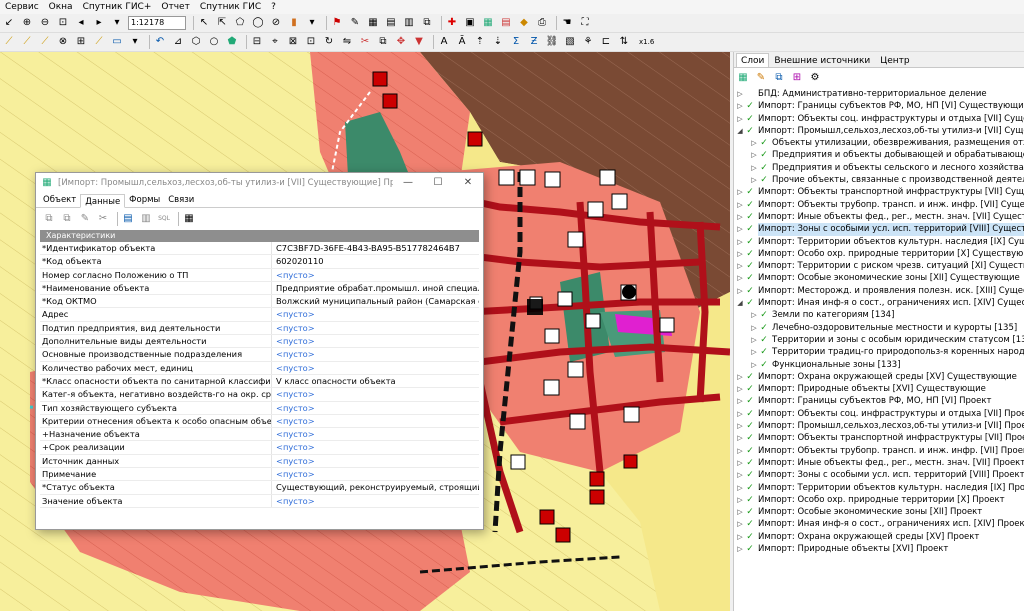 This screenshot has height=611, width=1024. I want to click on form-view-icon: ▥, so click(146, 219).